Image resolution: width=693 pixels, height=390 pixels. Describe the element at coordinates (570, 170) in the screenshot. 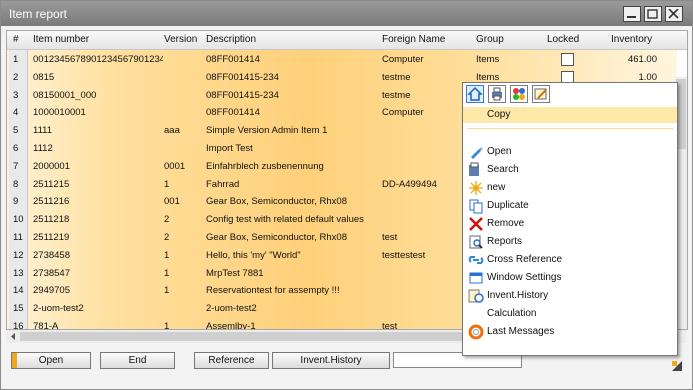

I see `menu-item-search: Search` at that location.